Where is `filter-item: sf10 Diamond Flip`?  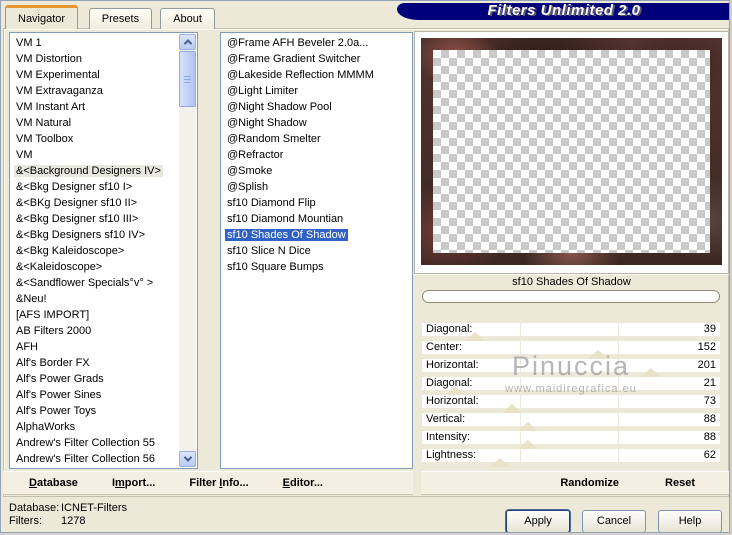
filter-item: sf10 Diamond Flip is located at coordinates (316, 203).